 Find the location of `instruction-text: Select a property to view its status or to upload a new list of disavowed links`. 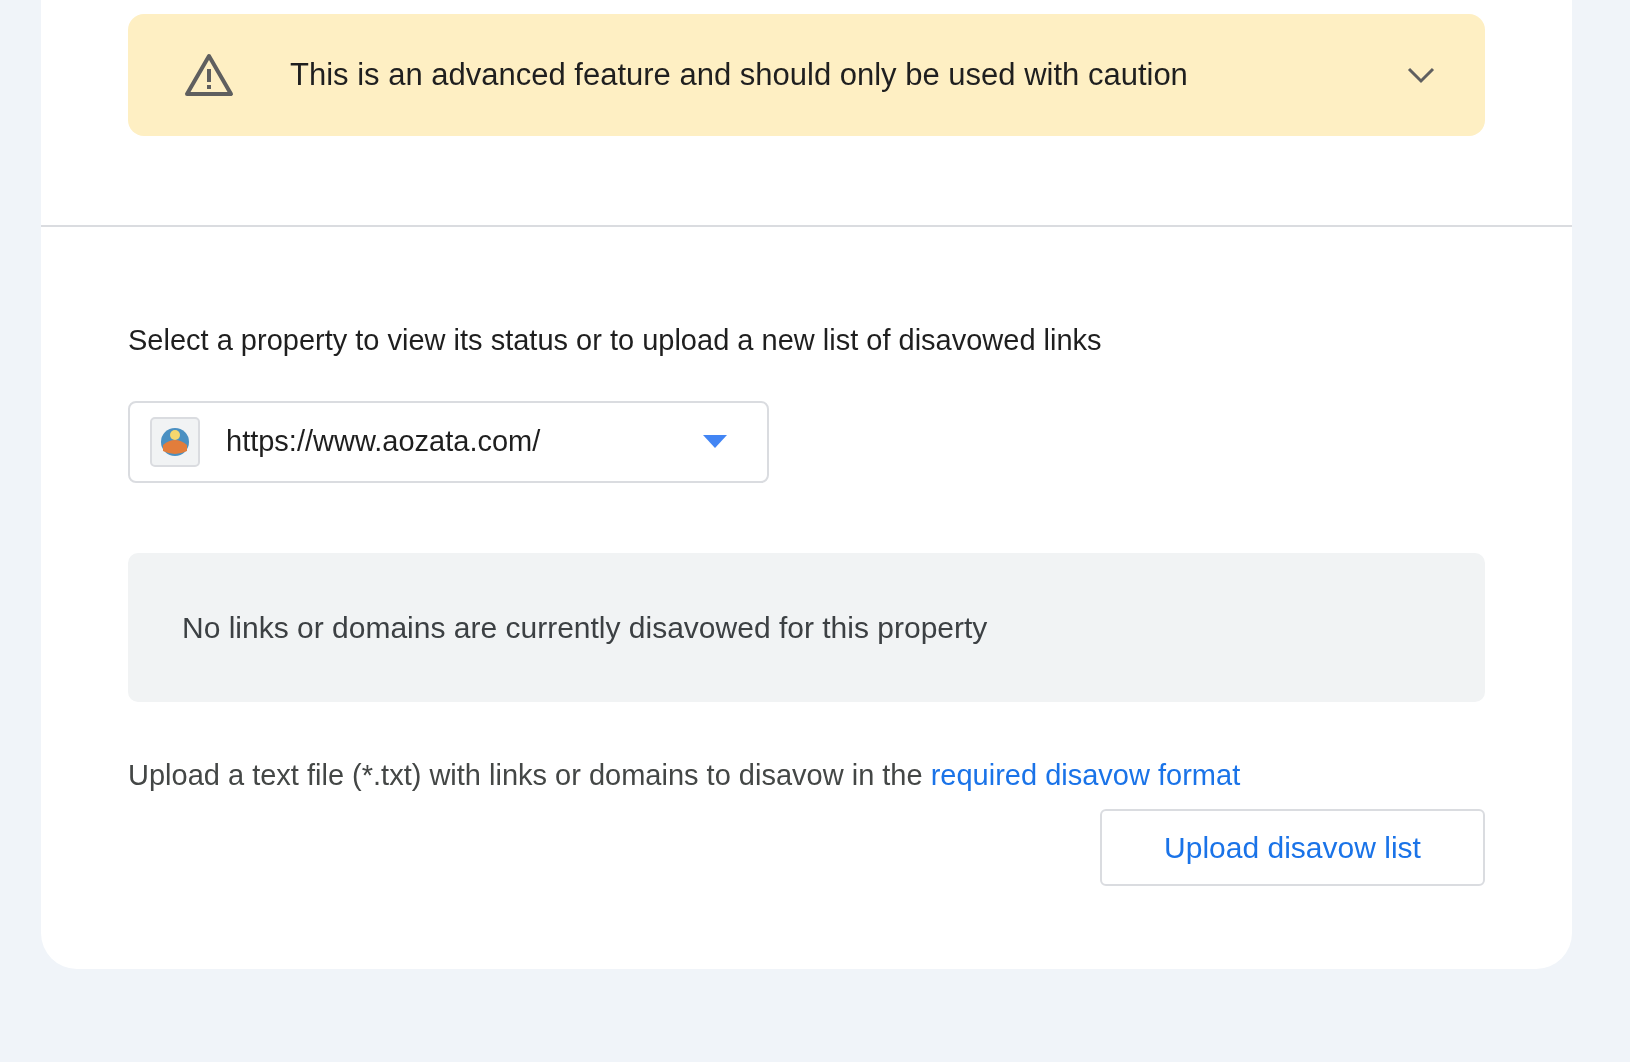

instruction-text: Select a property to view its status or to upload a new list of disavowed links is located at coordinates (615, 340).